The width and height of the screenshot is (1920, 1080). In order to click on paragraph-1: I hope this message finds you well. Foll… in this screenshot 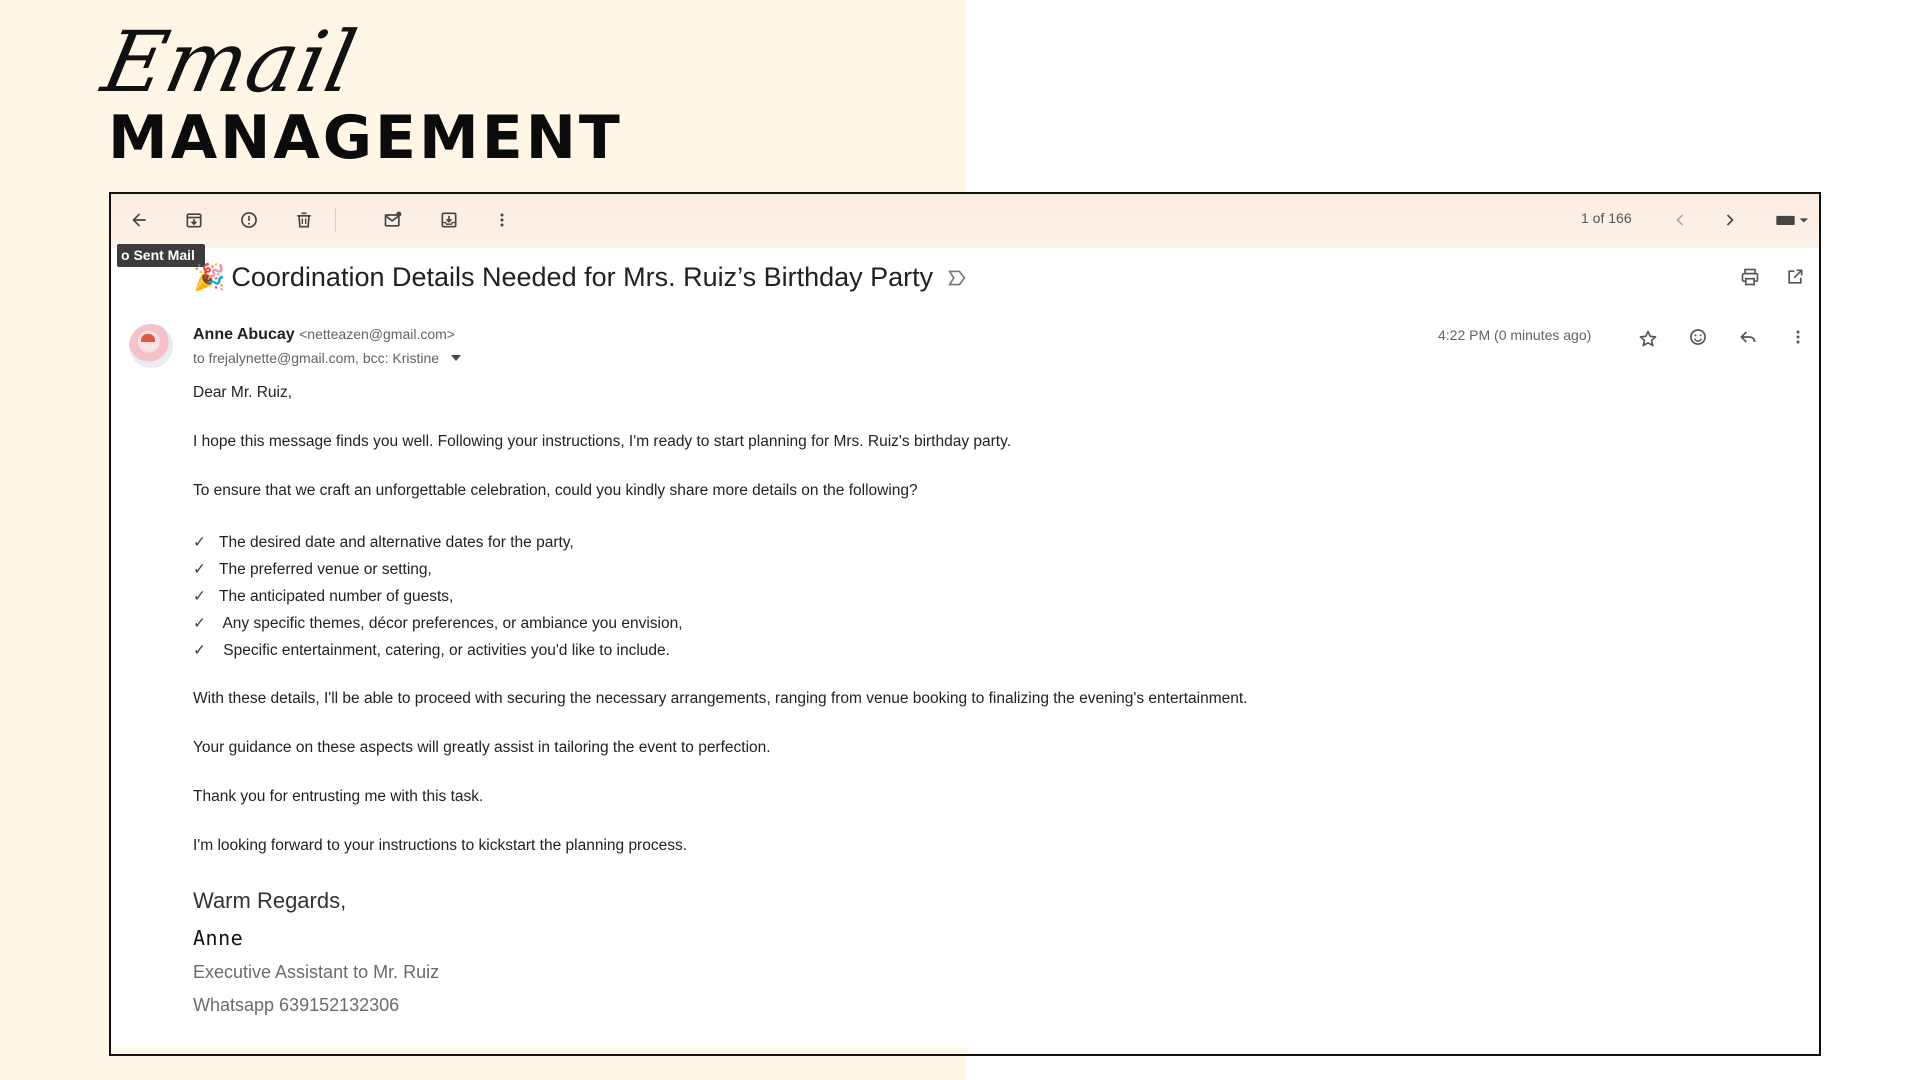, I will do `click(602, 441)`.